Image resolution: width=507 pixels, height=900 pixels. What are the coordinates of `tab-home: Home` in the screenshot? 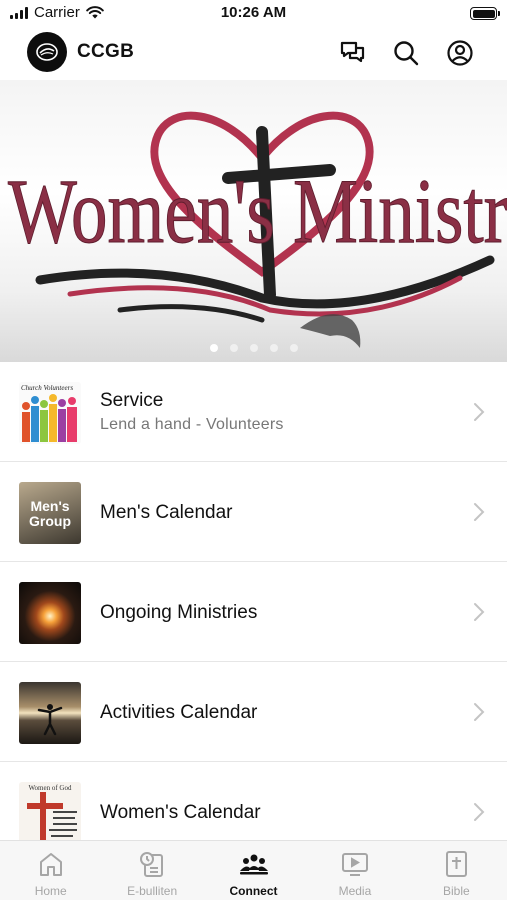 It's located at (50, 870).